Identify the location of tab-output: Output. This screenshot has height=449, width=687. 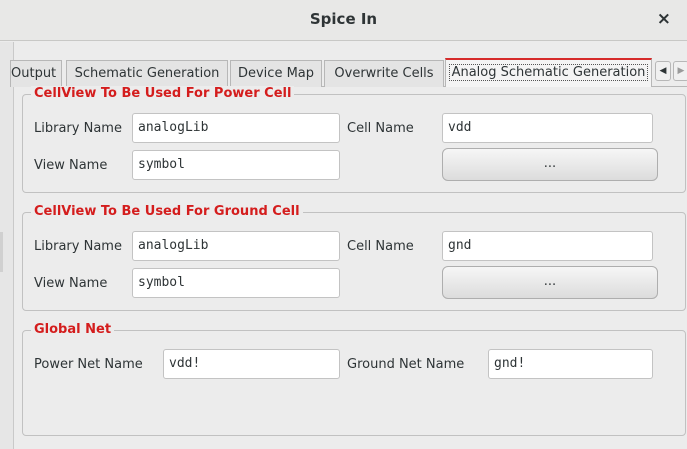
(36, 73).